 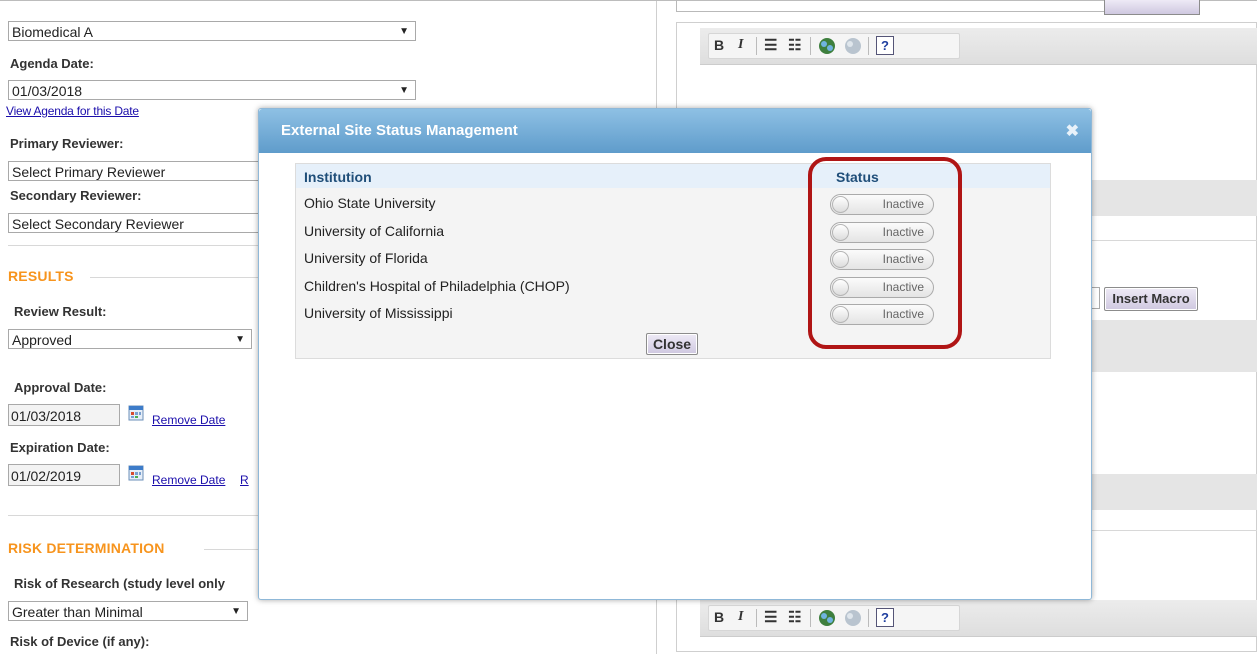 I want to click on results-heading: RESULTS, so click(x=41, y=276).